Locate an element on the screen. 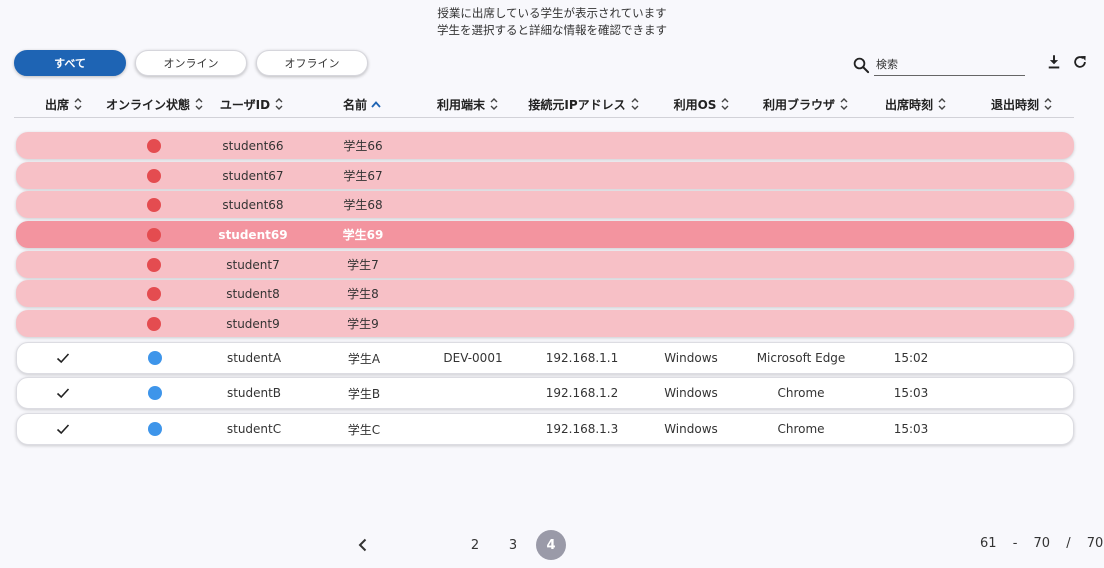  column-header-device: 利用端末 is located at coordinates (468, 104).